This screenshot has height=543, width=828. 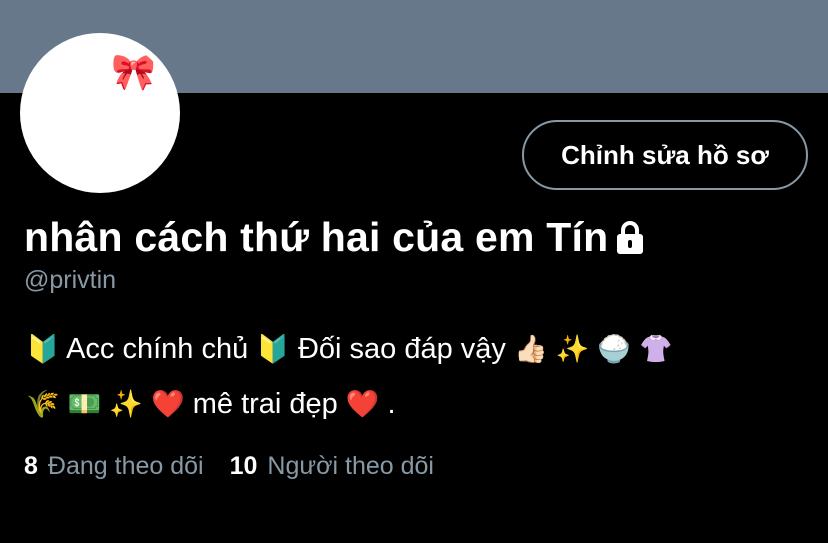 I want to click on user-handle: @privtin, so click(x=70, y=280).